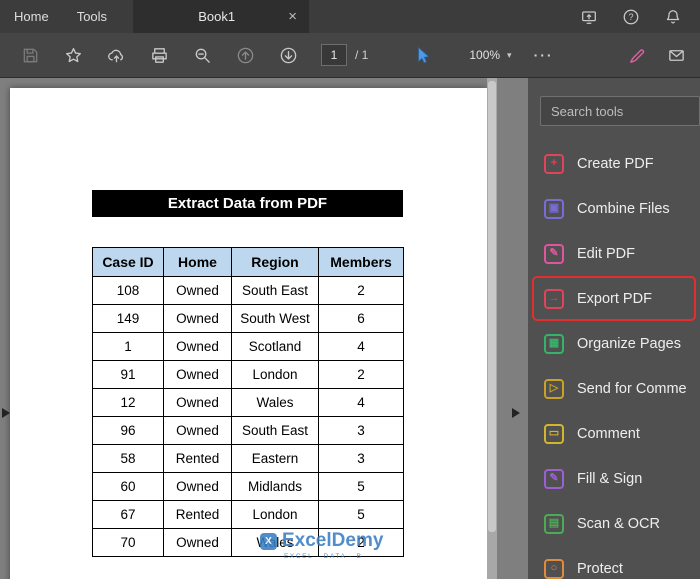 This screenshot has width=700, height=579. What do you see at coordinates (221, 16) in the screenshot?
I see `document-tab-book1: Book1 ×` at bounding box center [221, 16].